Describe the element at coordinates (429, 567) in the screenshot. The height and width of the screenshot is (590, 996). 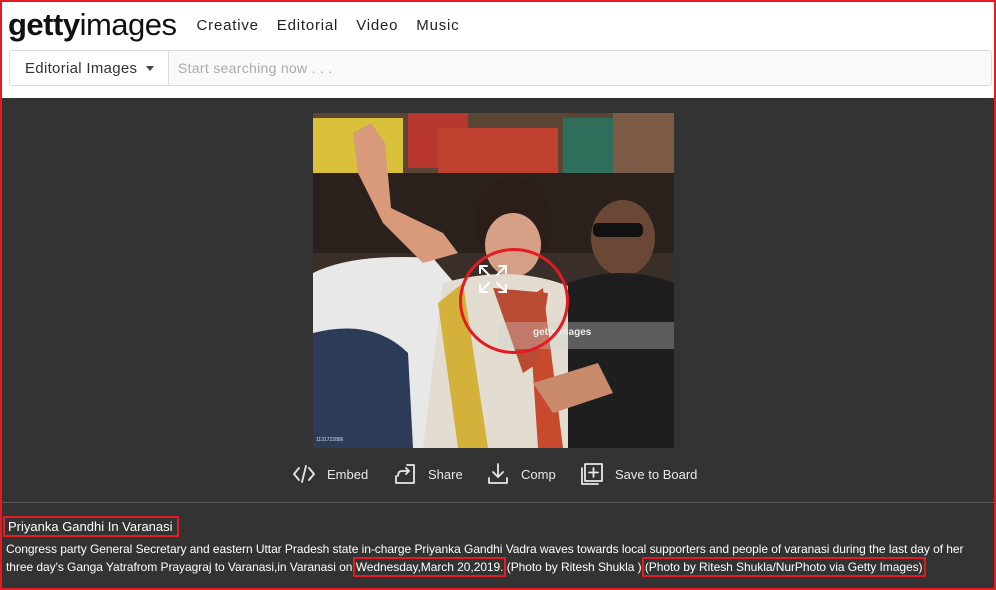
I see `caption-date: Wednesday,March 20,2019.` at that location.